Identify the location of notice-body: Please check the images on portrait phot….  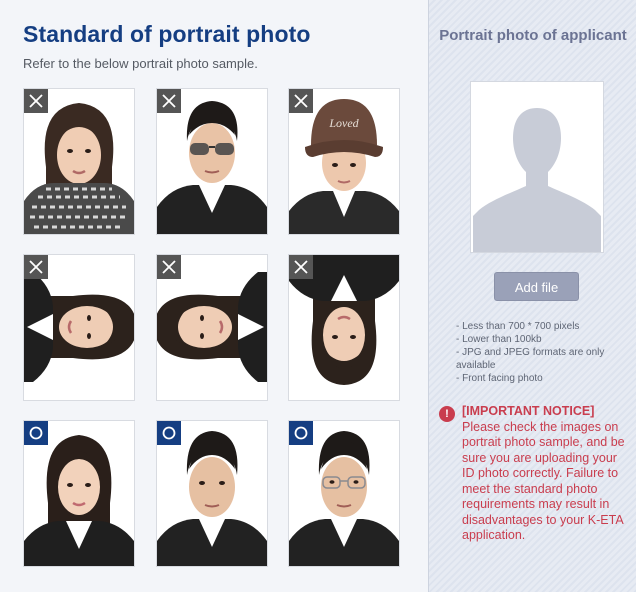
(543, 481).